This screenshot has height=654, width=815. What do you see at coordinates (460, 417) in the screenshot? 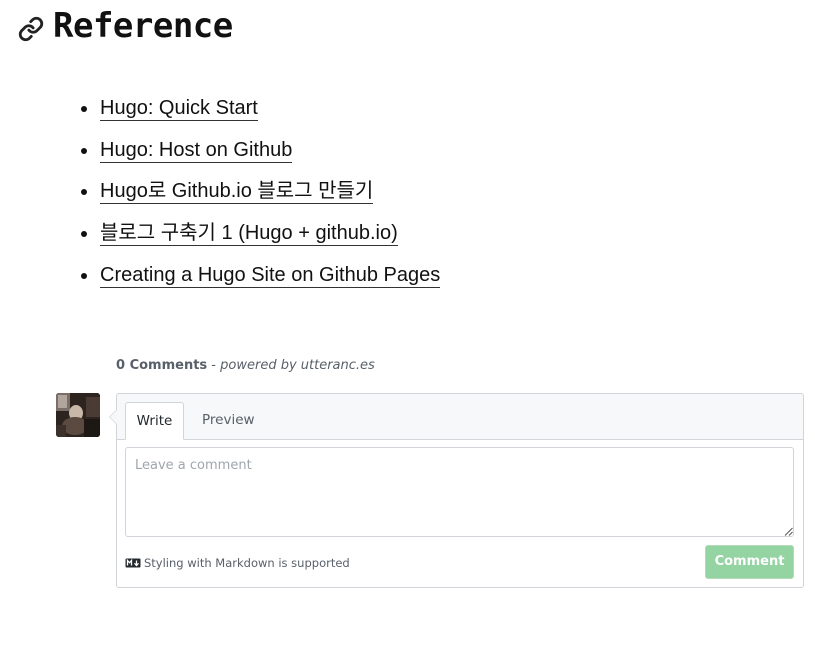
I see `editor-tab-bar: Write Preview` at bounding box center [460, 417].